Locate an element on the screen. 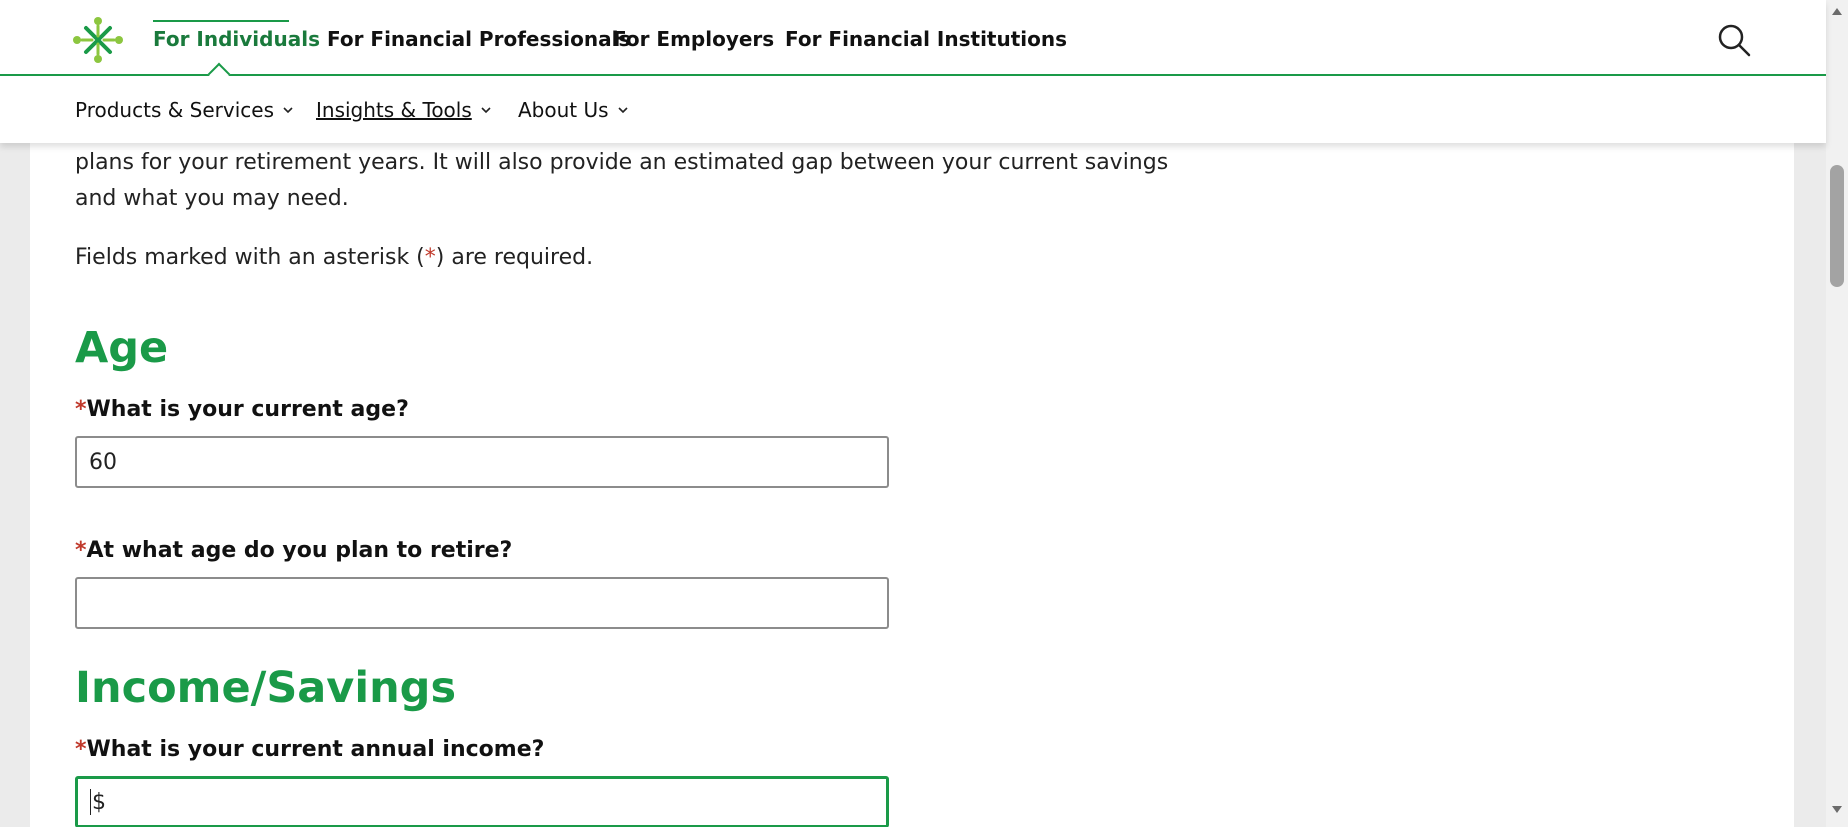  retirement-age-label: *At what age do you plan to retire? is located at coordinates (294, 550).